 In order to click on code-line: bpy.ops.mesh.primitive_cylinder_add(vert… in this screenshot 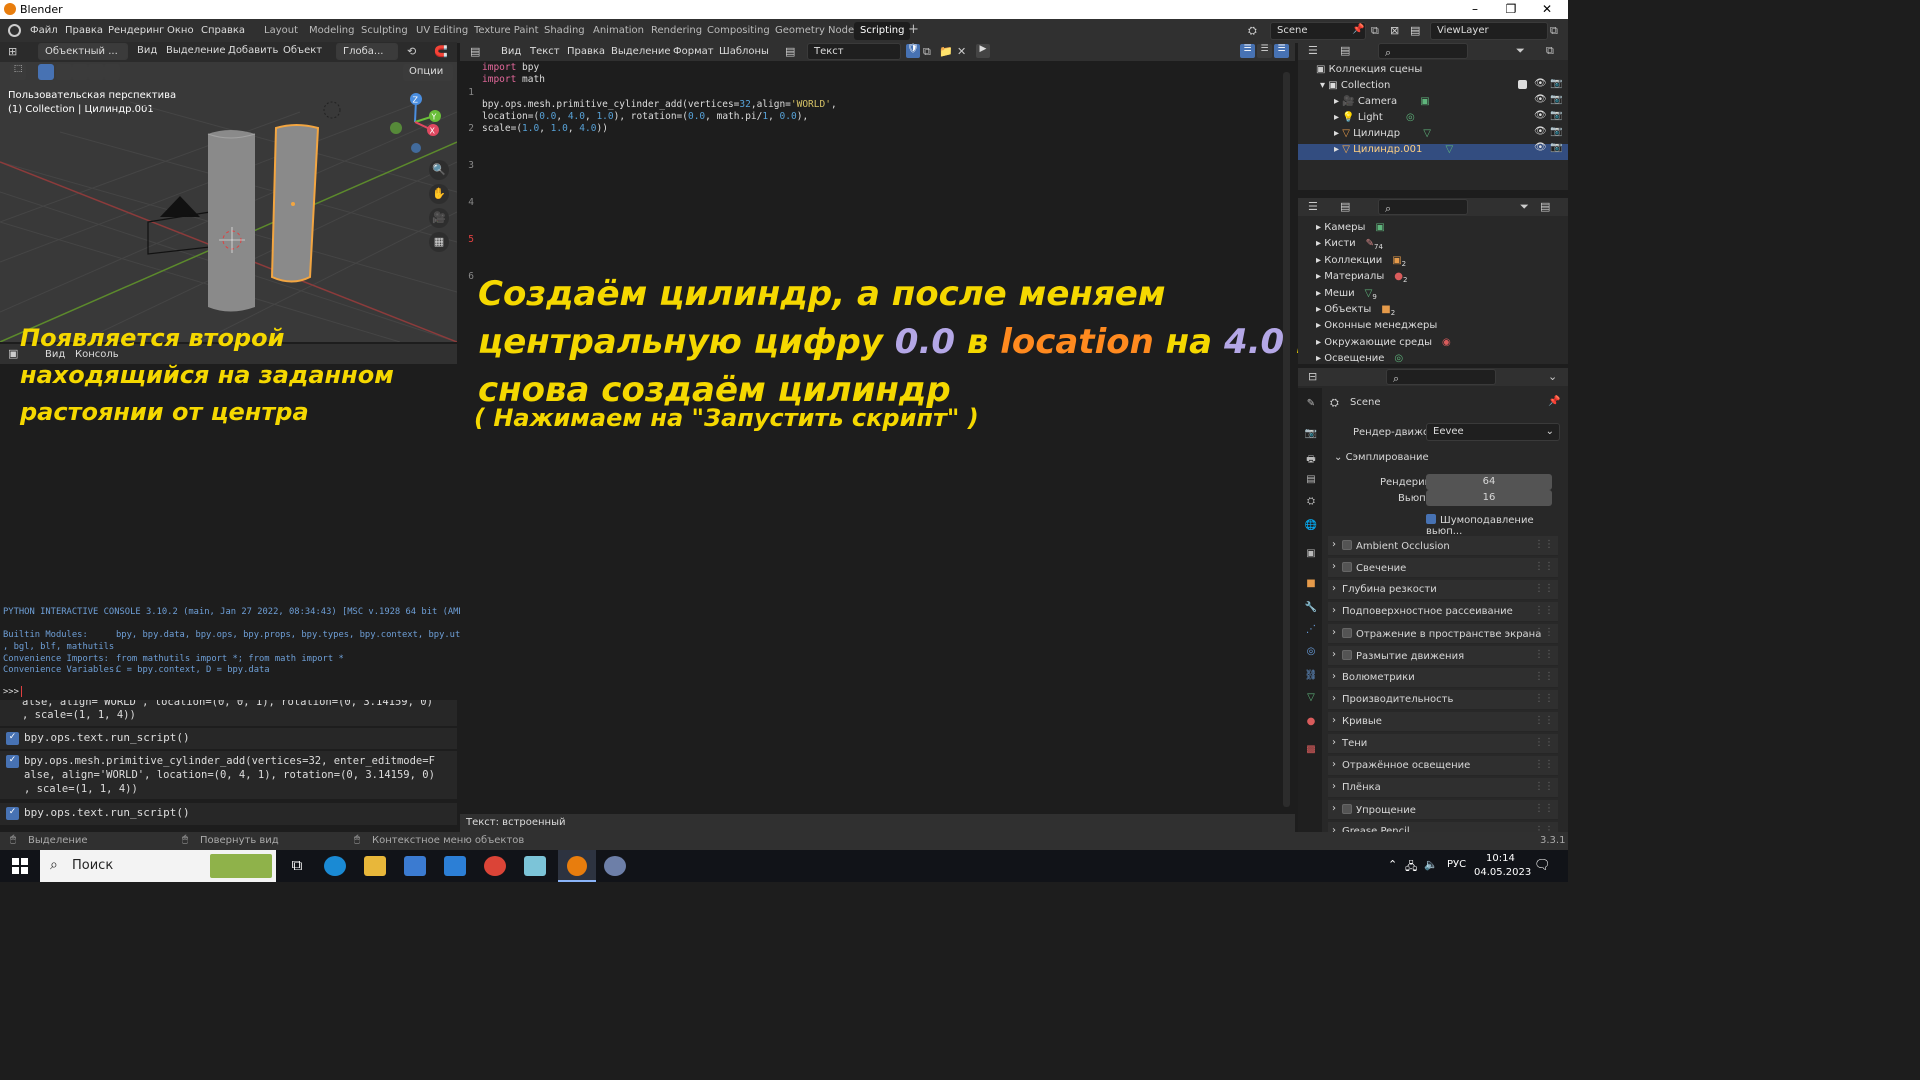, I will do `click(659, 105)`.